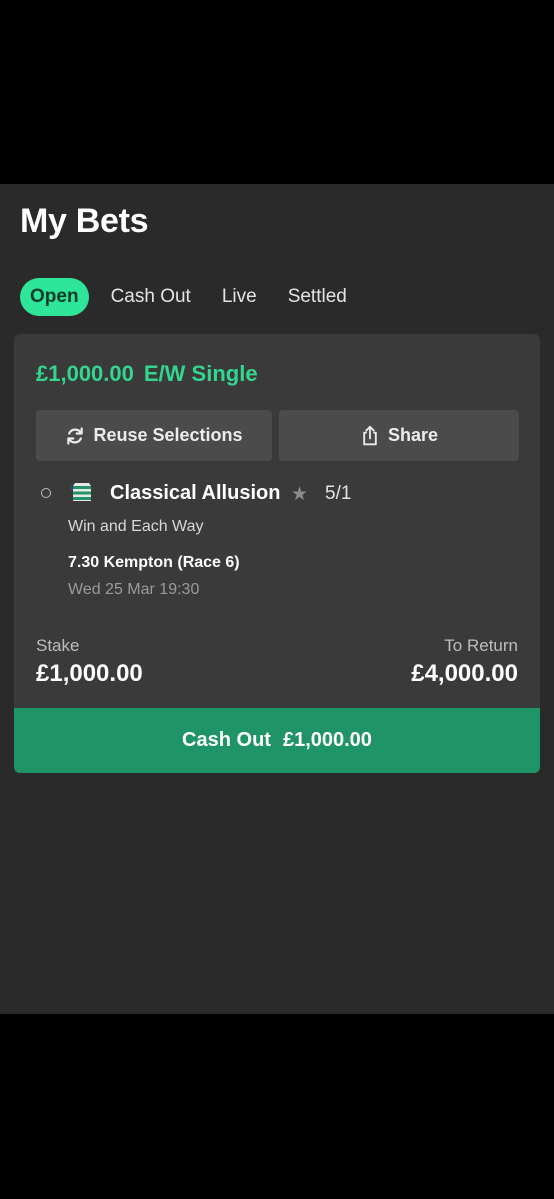 The width and height of the screenshot is (554, 1199). I want to click on runner-name: Classical Allusion, so click(195, 493).